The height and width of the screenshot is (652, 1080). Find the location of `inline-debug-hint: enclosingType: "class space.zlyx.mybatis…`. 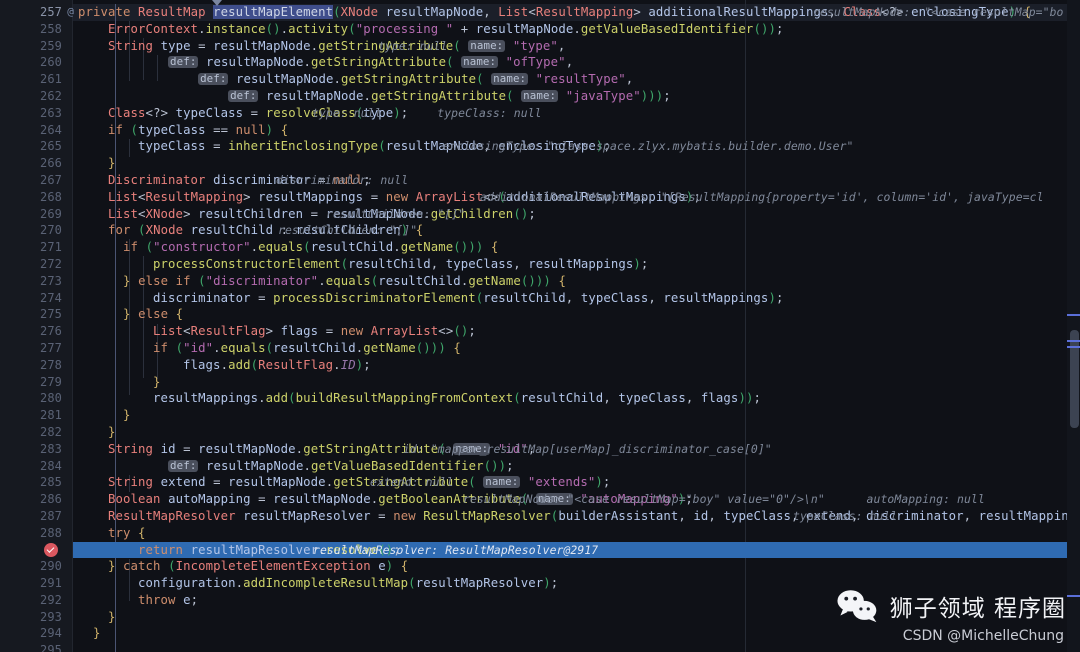

inline-debug-hint: enclosingType: "class space.zlyx.mybatis… is located at coordinates (648, 146).